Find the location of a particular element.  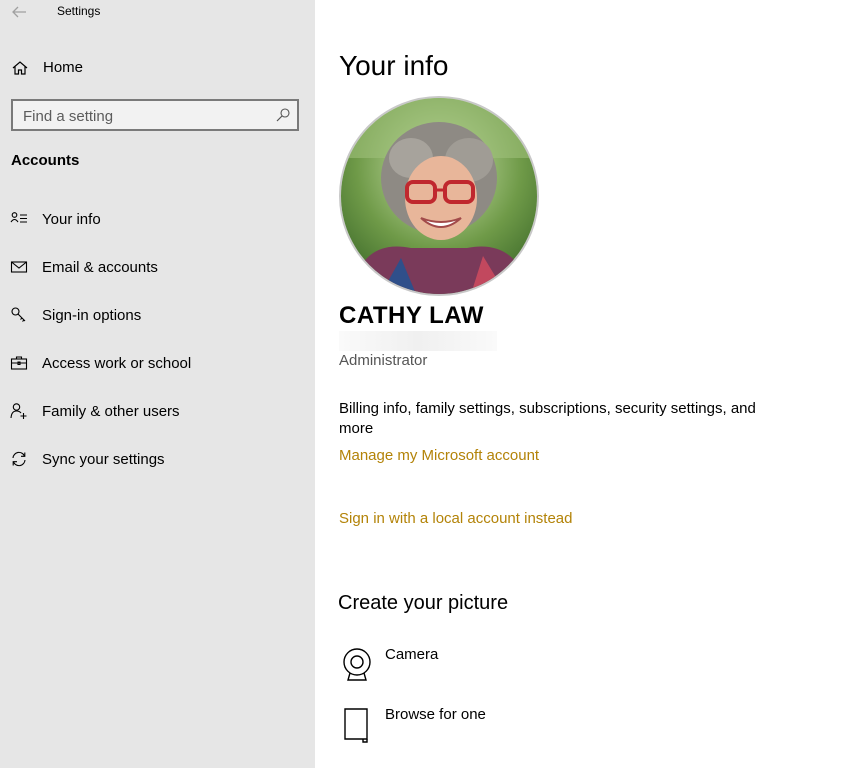

mail-icon is located at coordinates (19, 267).